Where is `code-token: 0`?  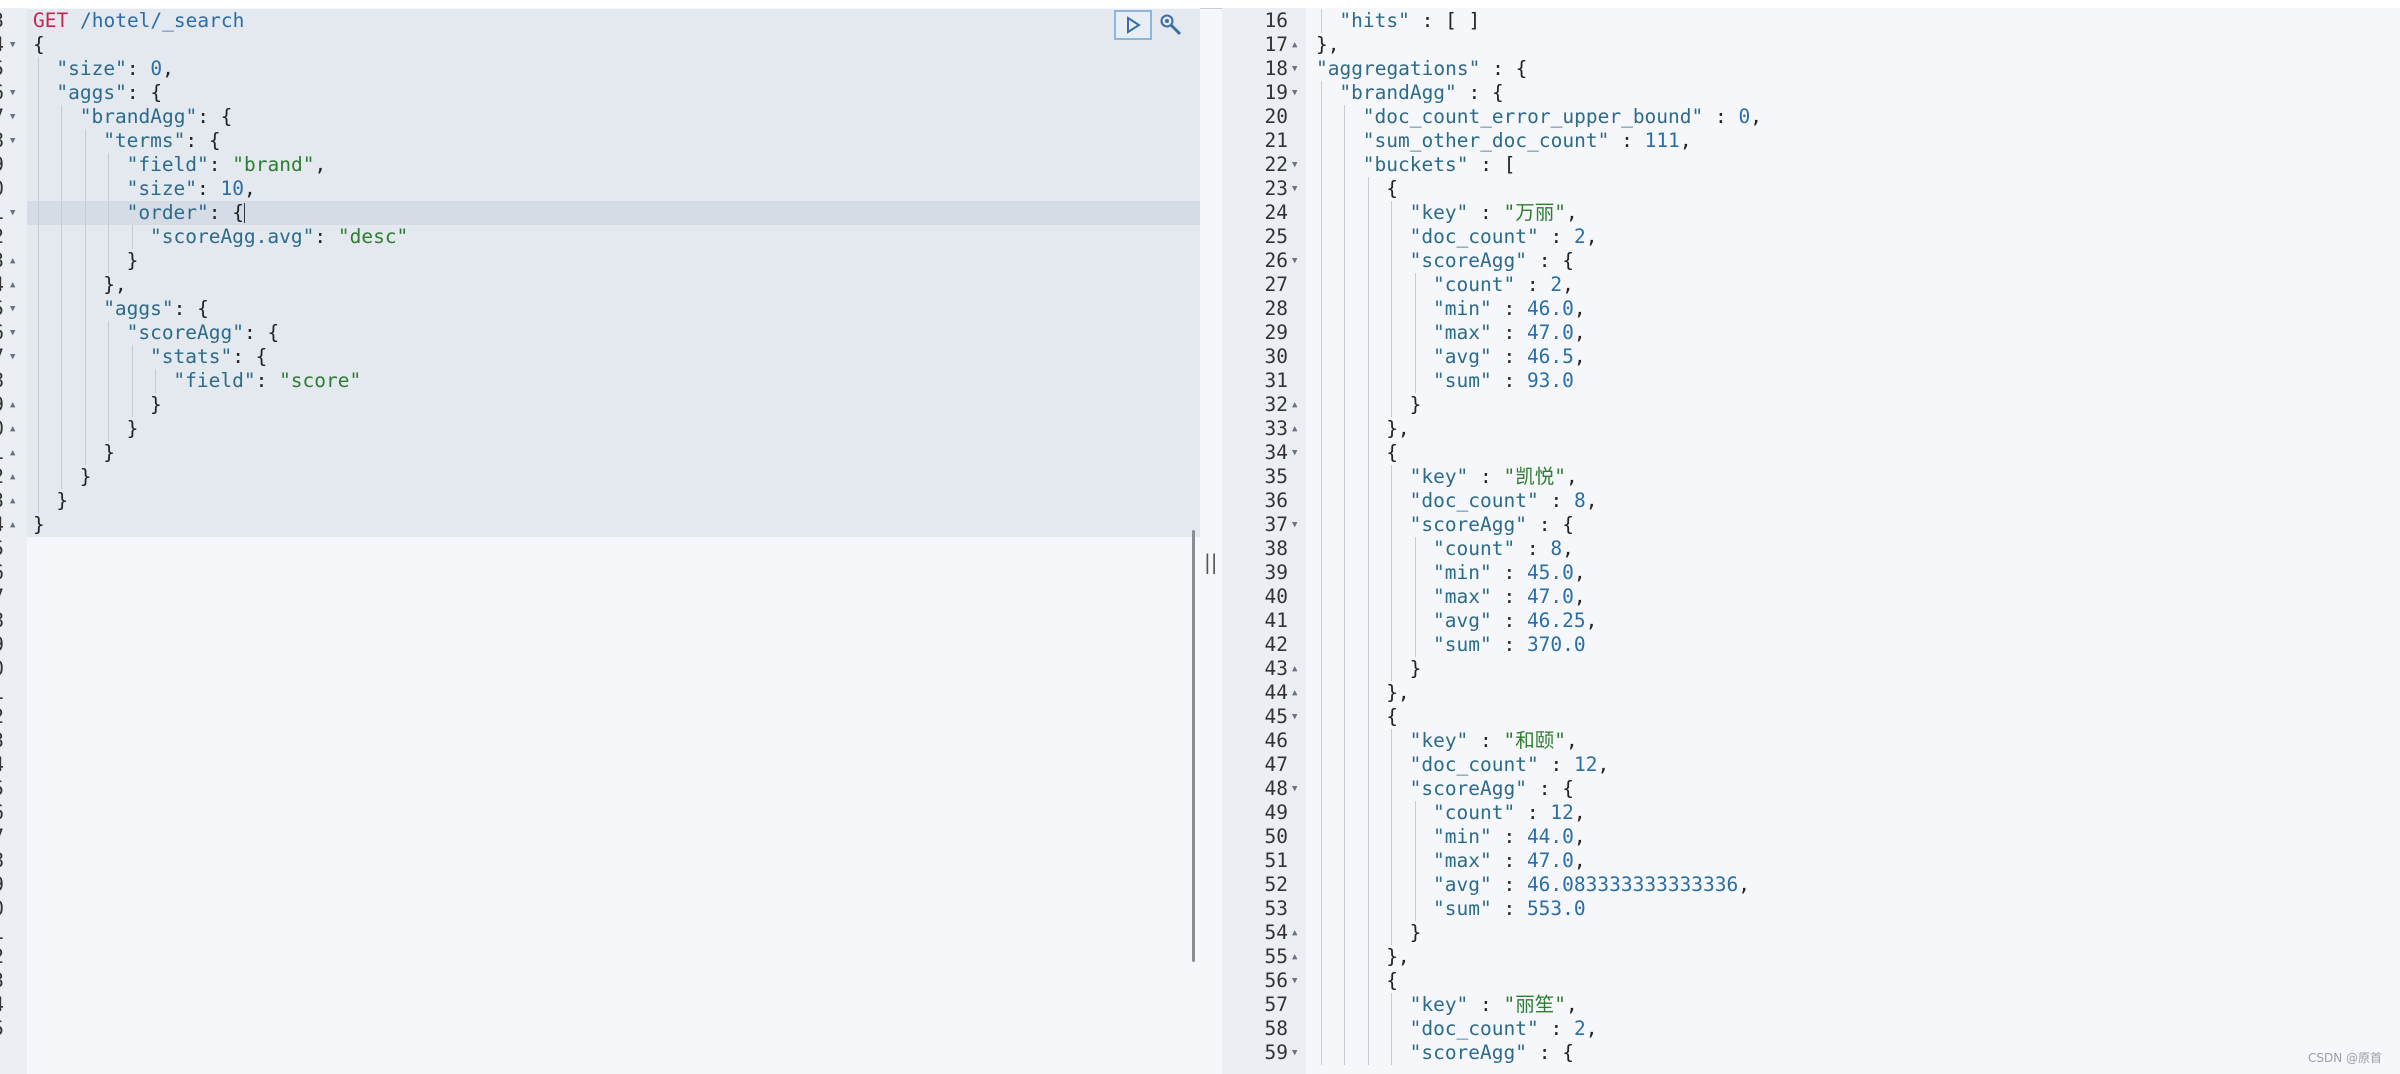
code-token: 0 is located at coordinates (1744, 116).